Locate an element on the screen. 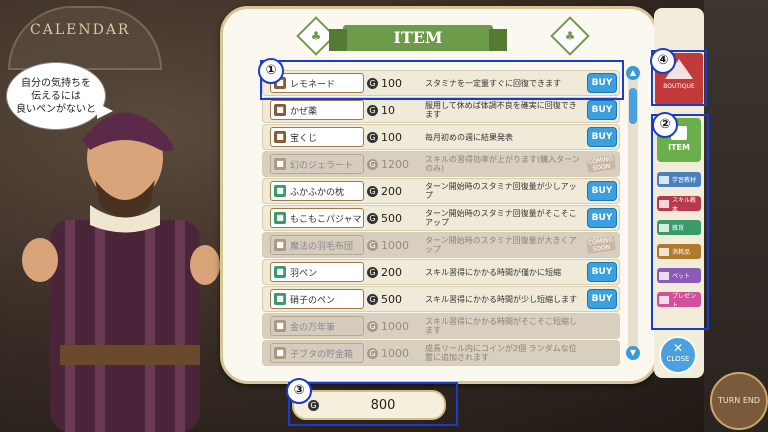 The height and width of the screenshot is (432, 768). item-description: 成長リール内にコインが2個 ランダムな位置に追加されます is located at coordinates (501, 353).